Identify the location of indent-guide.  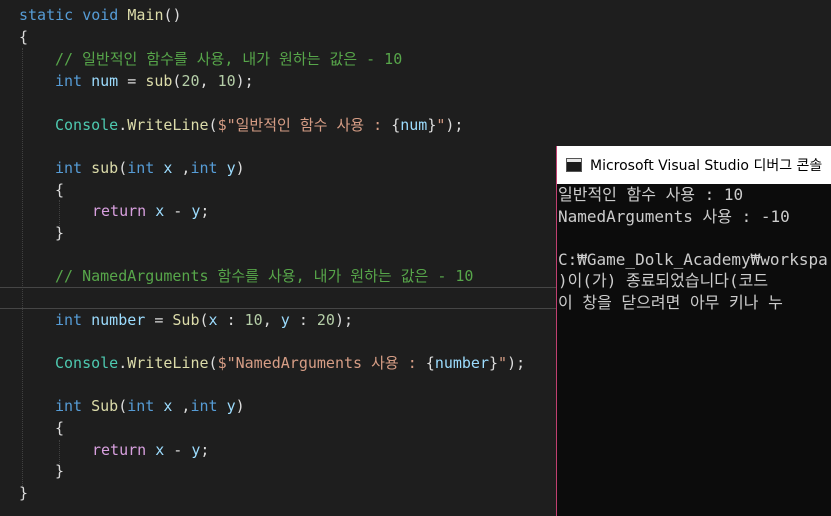
(22, 268).